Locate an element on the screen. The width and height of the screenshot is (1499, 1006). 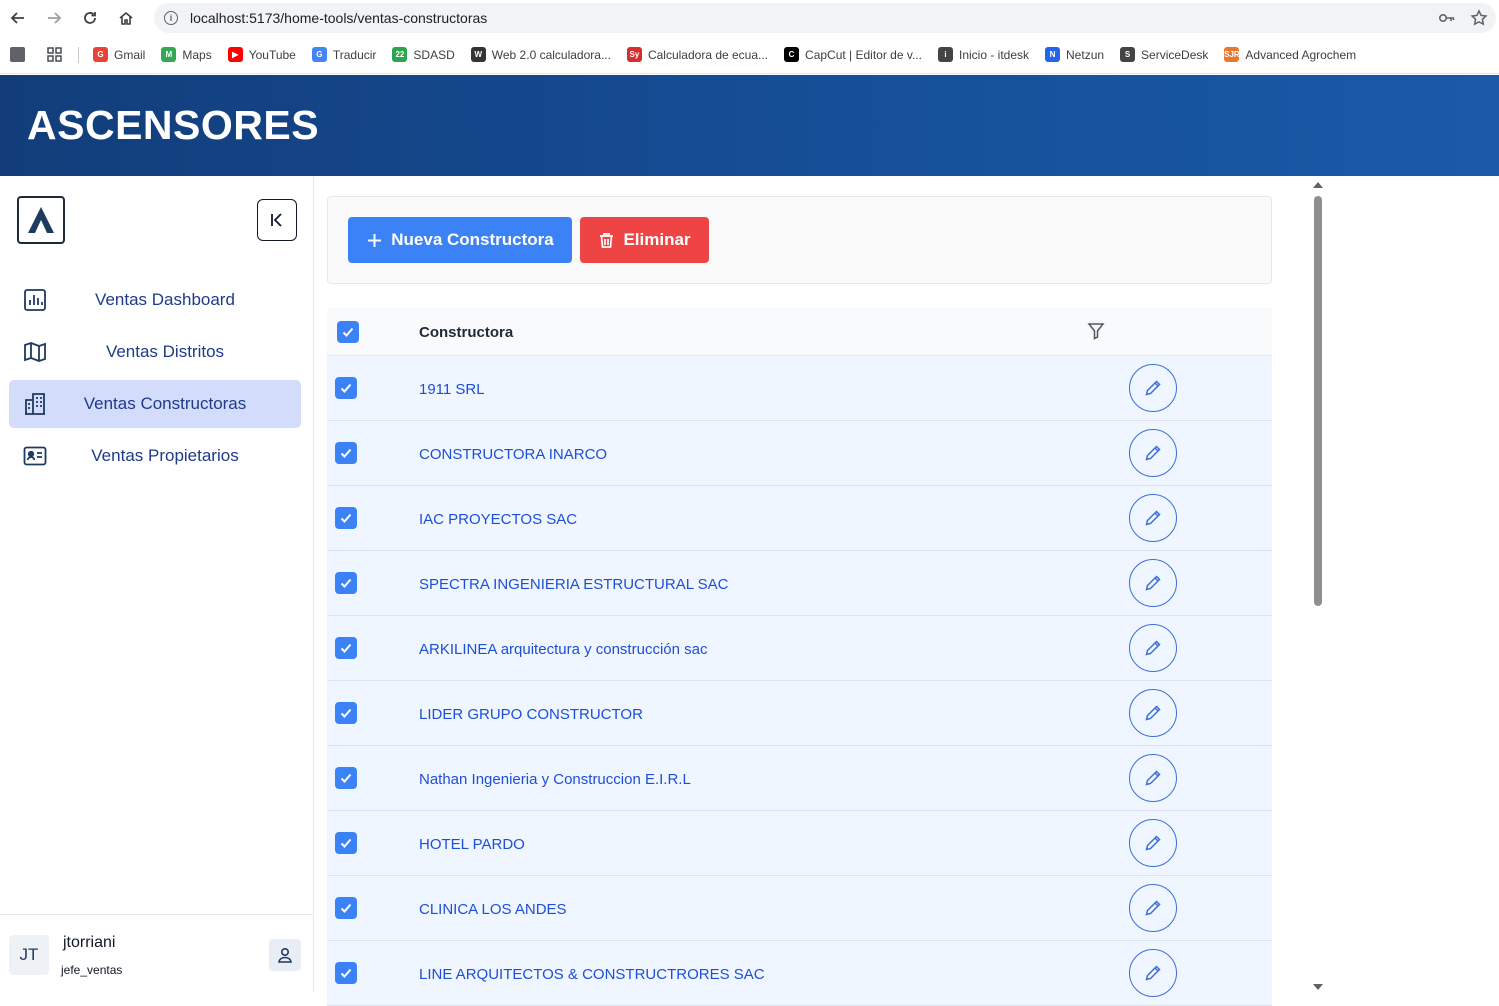
user-panel: JT jtorriani jefe_ventas is located at coordinates (157, 953).